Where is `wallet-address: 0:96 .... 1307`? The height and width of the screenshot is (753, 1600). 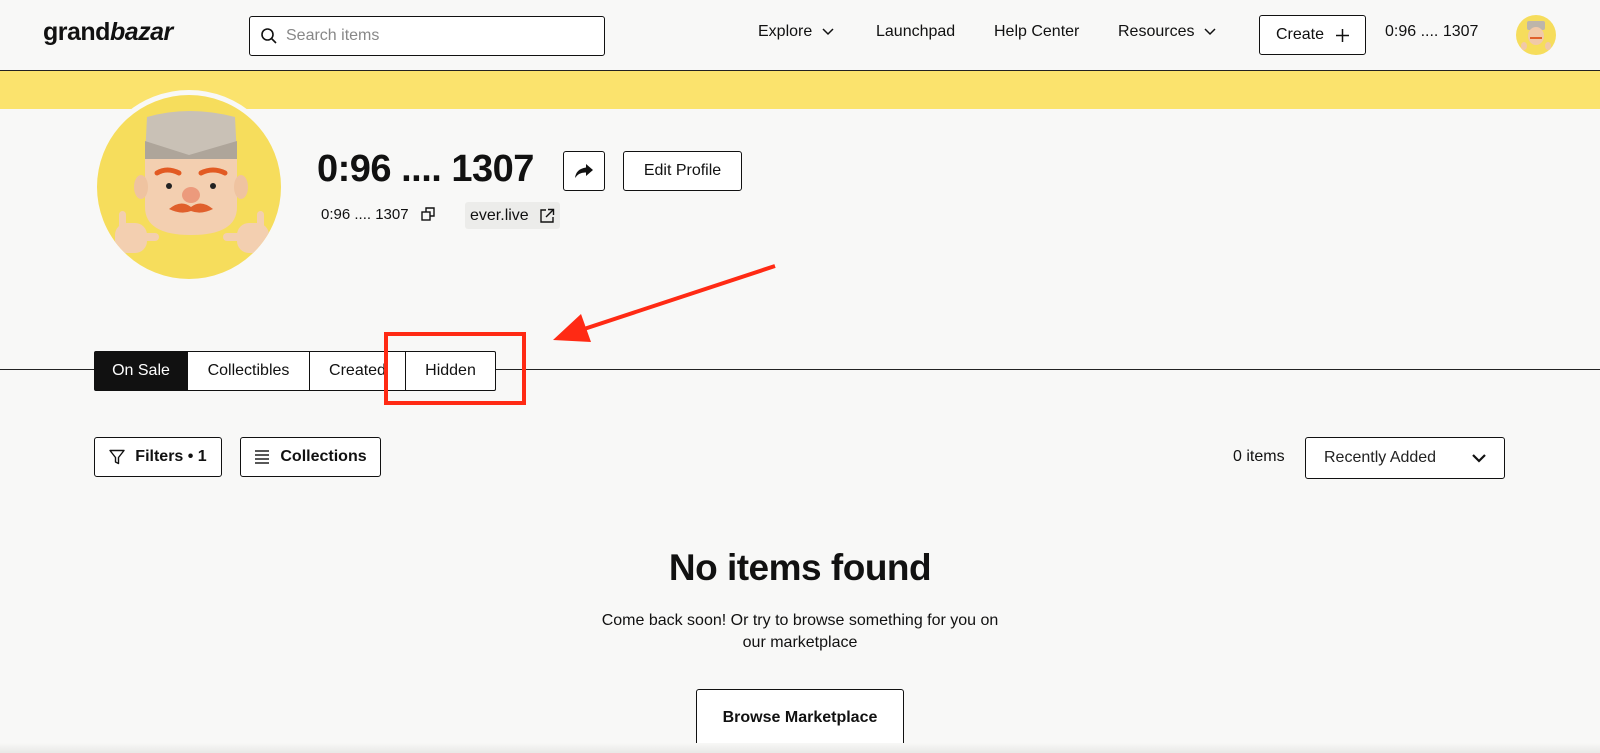 wallet-address: 0:96 .... 1307 is located at coordinates (1431, 32).